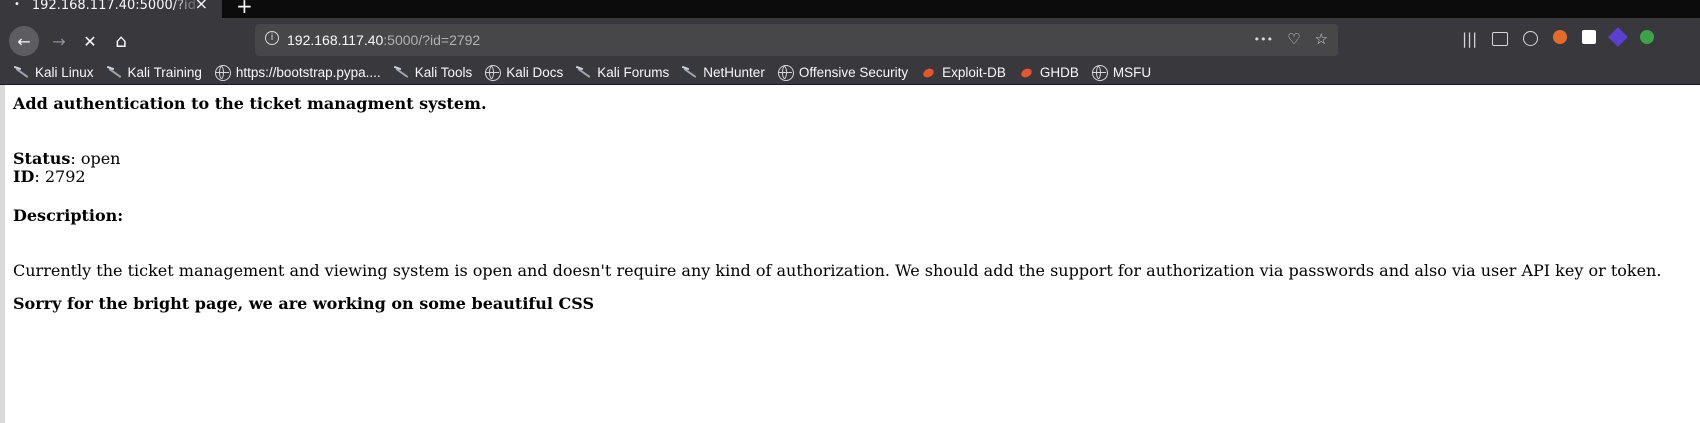 The height and width of the screenshot is (423, 1700). Describe the element at coordinates (853, 72) in the screenshot. I see `bookmark-label: Offensive Security` at that location.